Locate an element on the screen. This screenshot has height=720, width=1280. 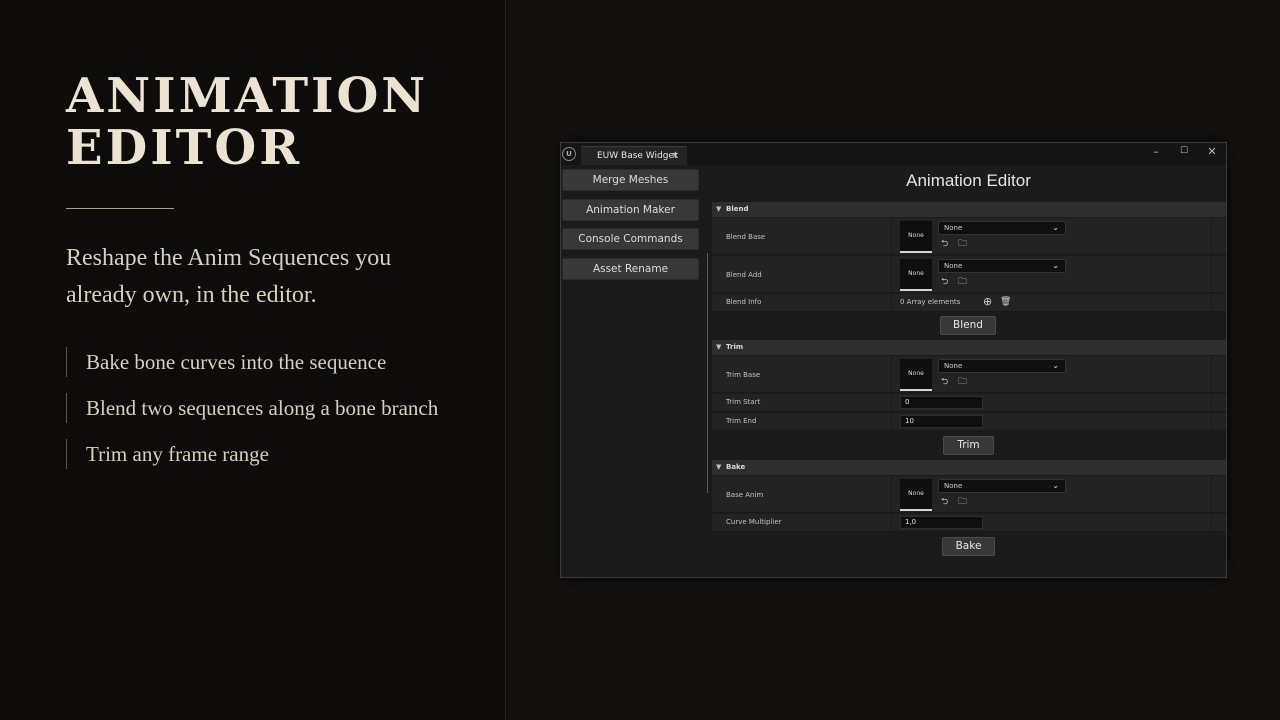
trim-button: Trim is located at coordinates (968, 445).